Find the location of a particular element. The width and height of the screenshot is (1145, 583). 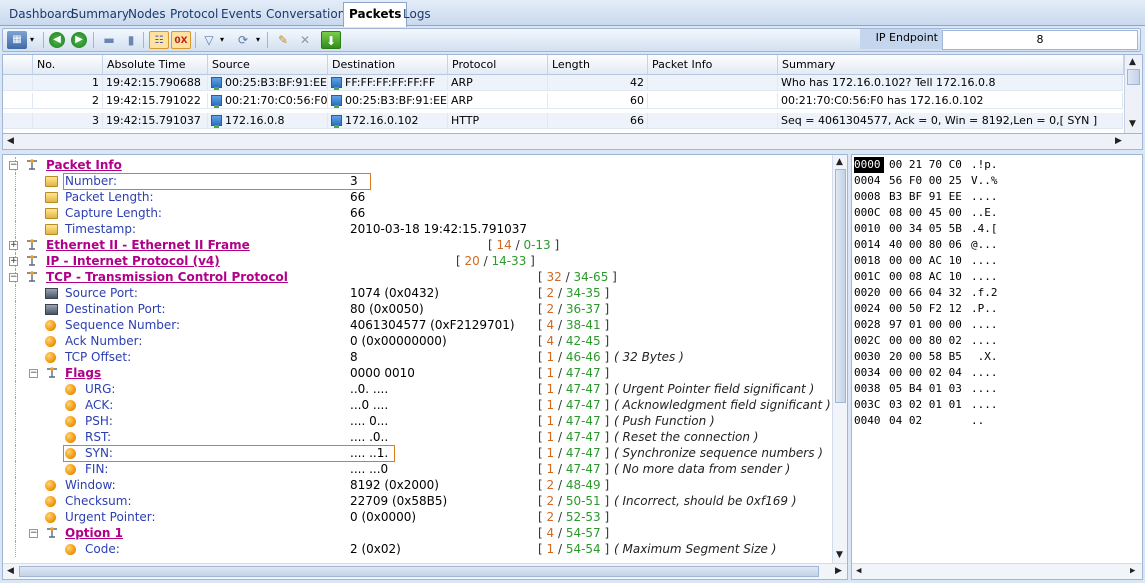

grid-vertical-scrollbar: ▲ ▼ is located at coordinates (1133, 94).